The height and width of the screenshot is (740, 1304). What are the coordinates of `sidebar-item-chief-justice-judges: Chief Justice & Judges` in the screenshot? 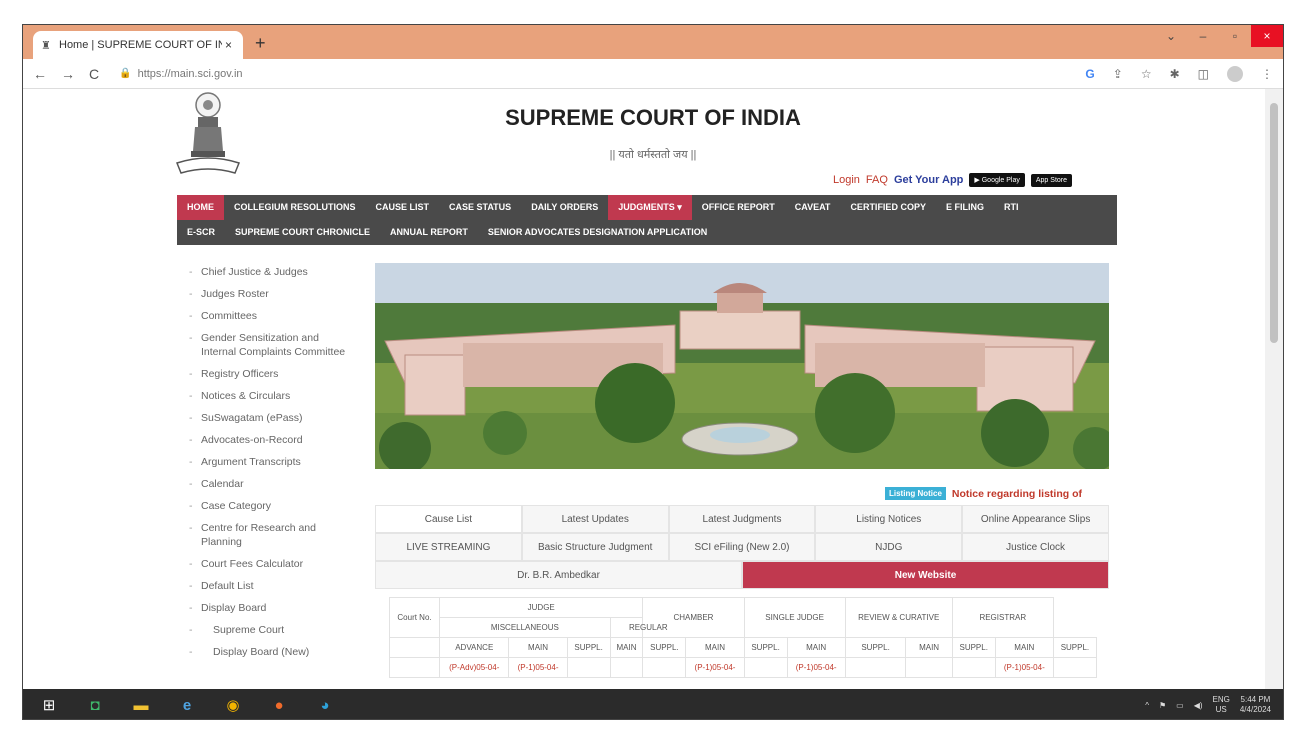 It's located at (268, 272).